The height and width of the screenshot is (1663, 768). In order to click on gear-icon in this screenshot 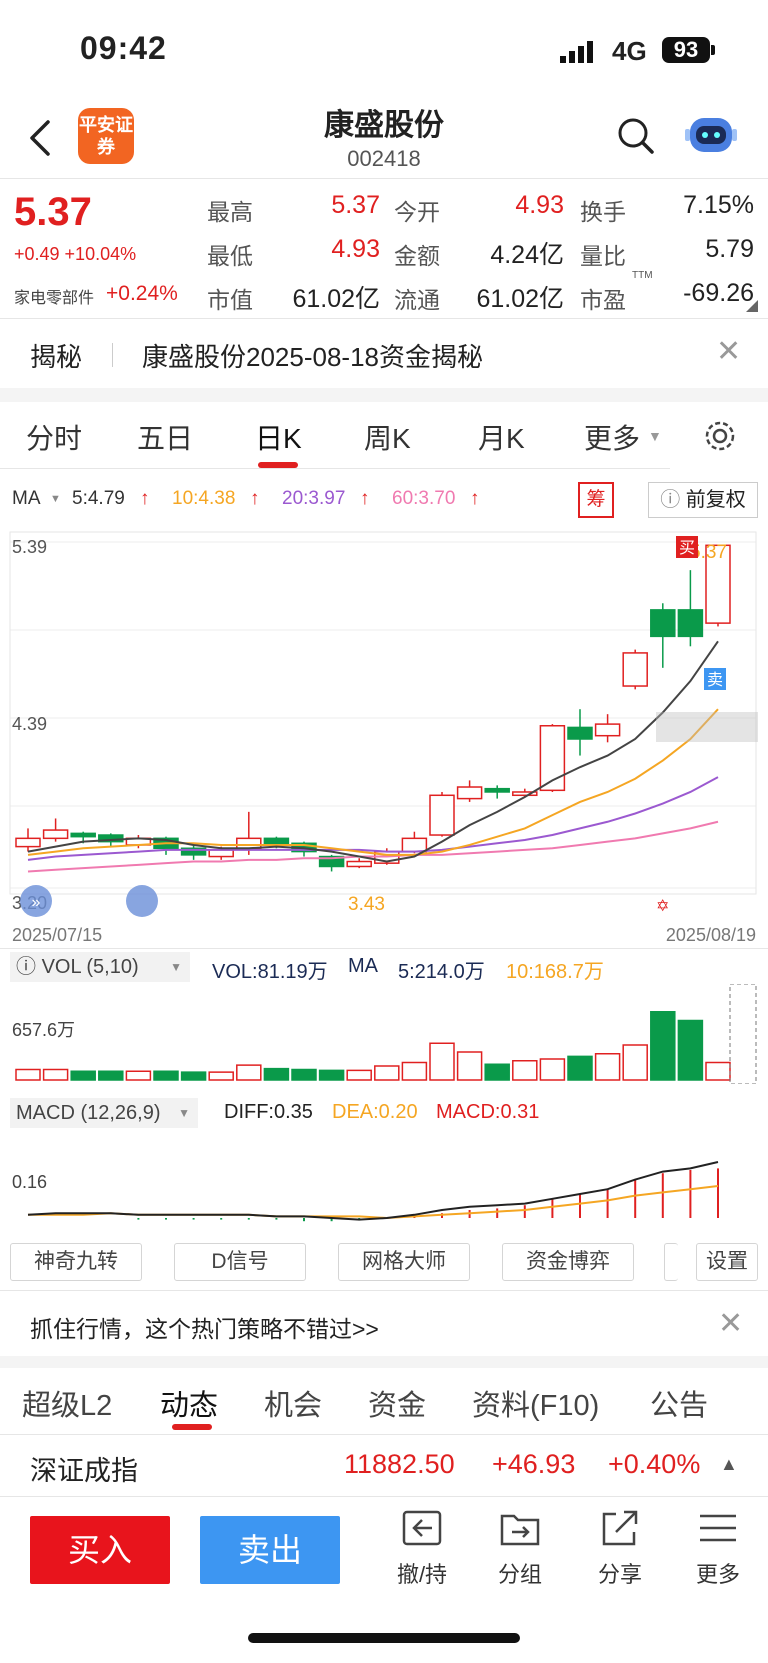, I will do `click(720, 436)`.